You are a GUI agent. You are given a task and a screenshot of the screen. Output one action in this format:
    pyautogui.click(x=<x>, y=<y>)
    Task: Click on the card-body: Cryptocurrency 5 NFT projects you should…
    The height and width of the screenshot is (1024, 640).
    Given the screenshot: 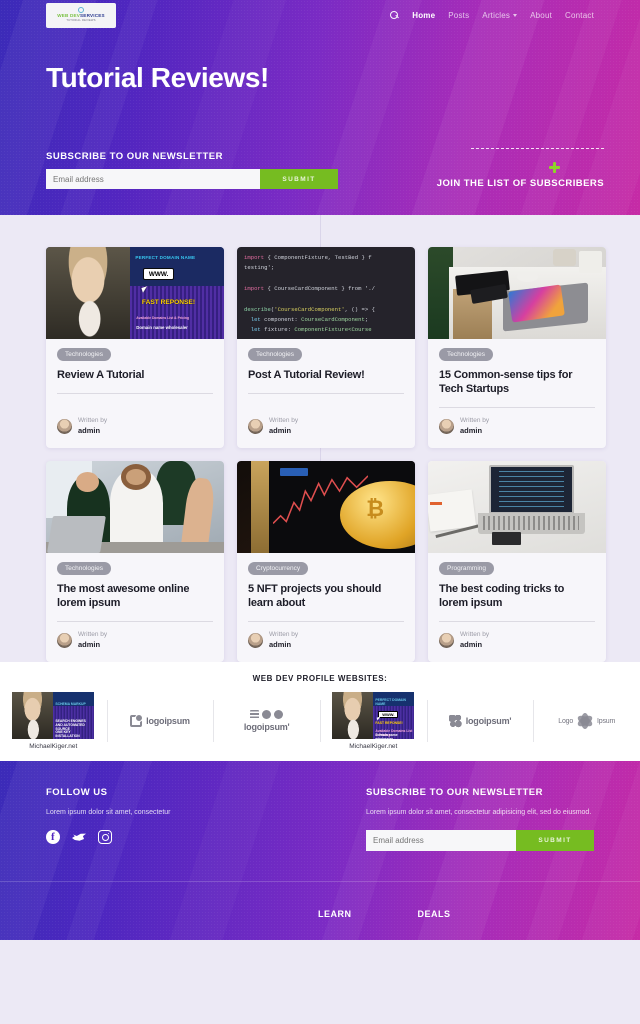 What is the action you would take?
    pyautogui.click(x=326, y=607)
    